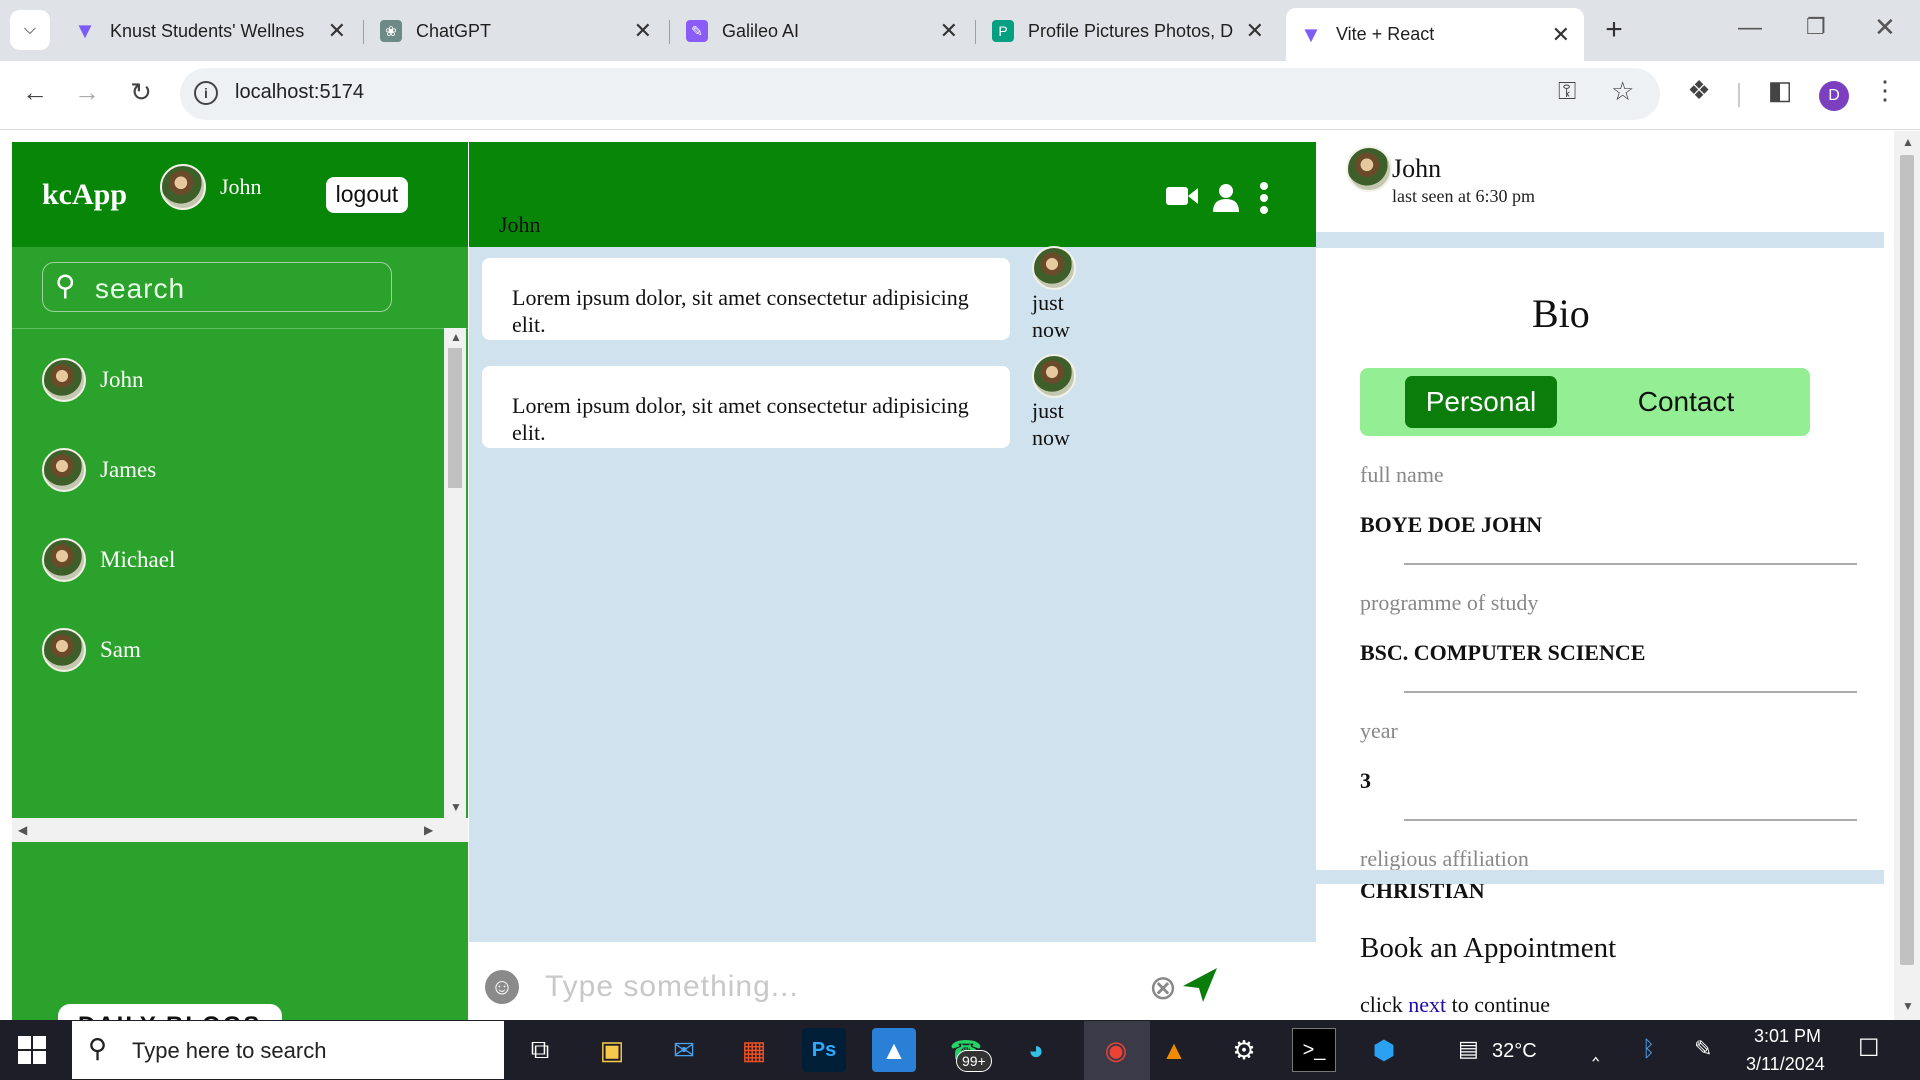 Image resolution: width=1920 pixels, height=1080 pixels. Describe the element at coordinates (1787, 1036) in the screenshot. I see `clock-time: 3:01 PM` at that location.